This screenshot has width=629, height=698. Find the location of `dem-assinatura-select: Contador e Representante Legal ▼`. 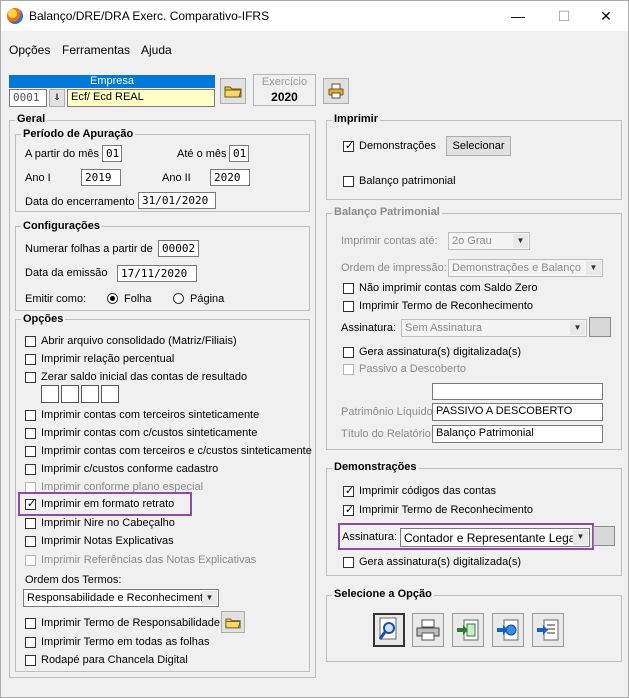

dem-assinatura-select: Contador e Representante Legal ▼ is located at coordinates (495, 537).